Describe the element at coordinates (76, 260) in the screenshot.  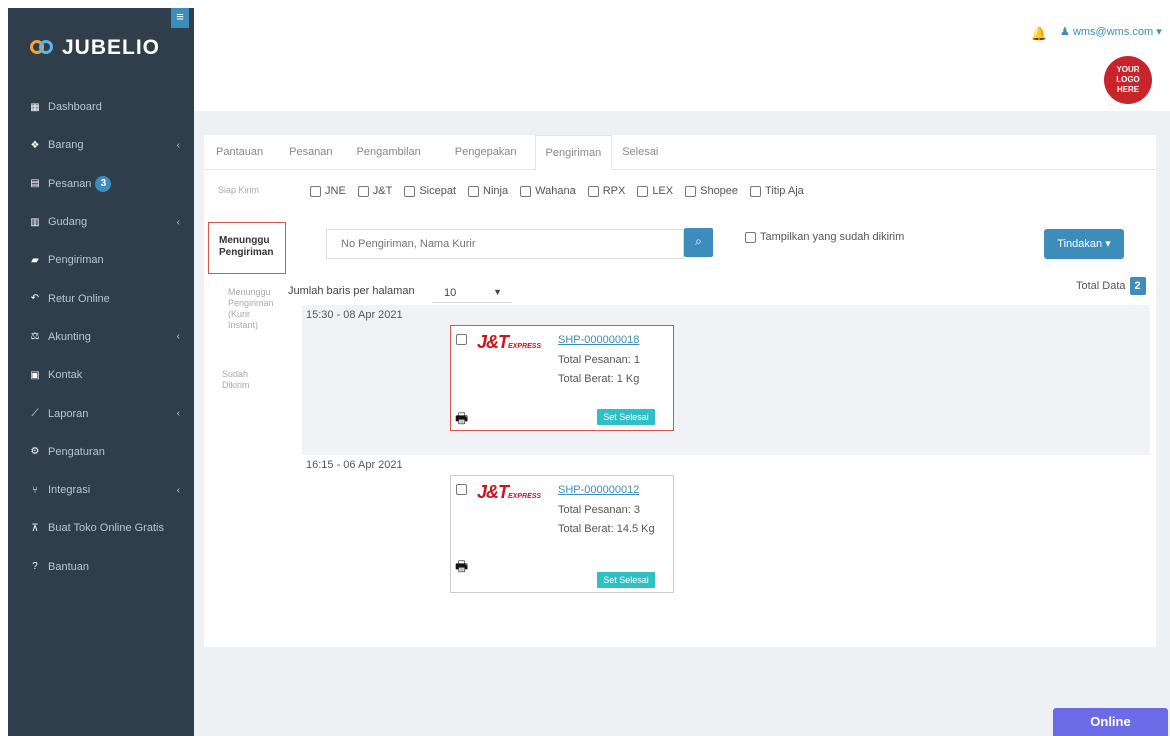
I see `sidebar-item-label: Pengiriman` at that location.